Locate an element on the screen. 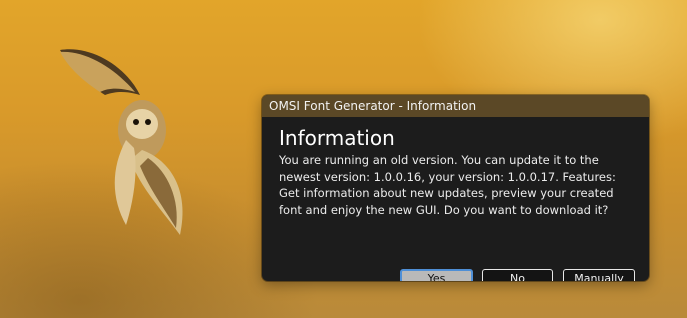  wallpaper-owl-image is located at coordinates (121, 142).